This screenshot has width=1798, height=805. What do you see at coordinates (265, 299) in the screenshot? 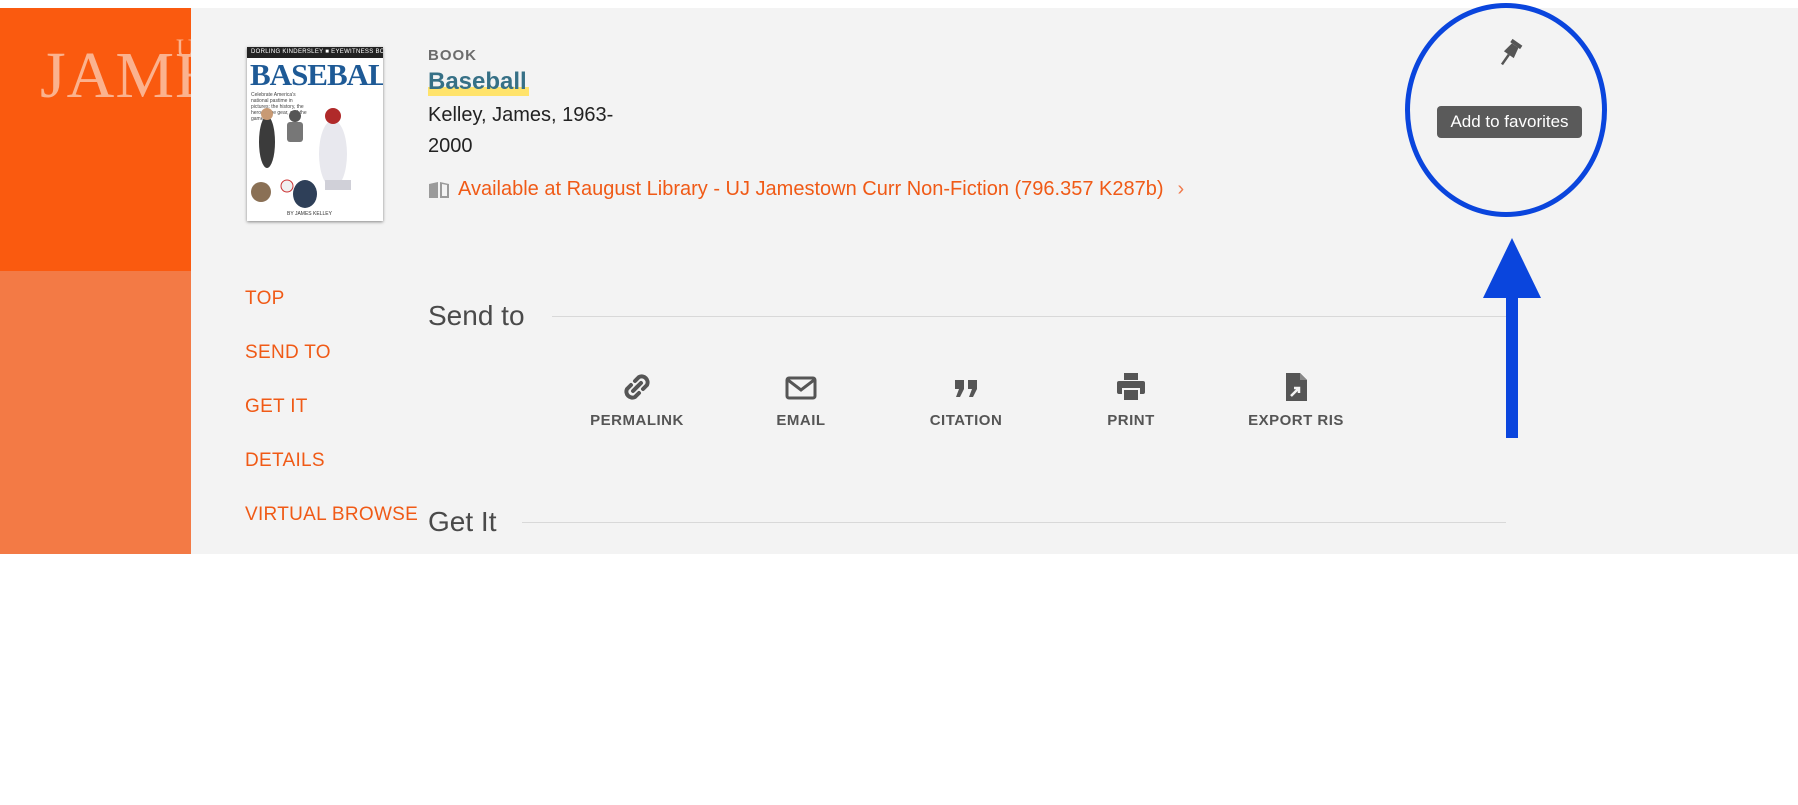
I see `nav-link-top: TOP` at bounding box center [265, 299].